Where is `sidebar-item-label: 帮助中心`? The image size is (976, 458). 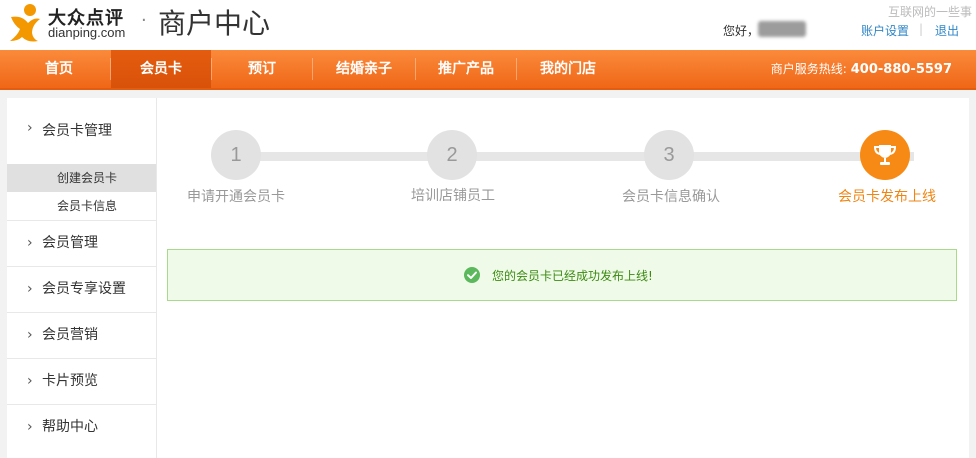 sidebar-item-label: 帮助中心 is located at coordinates (70, 427).